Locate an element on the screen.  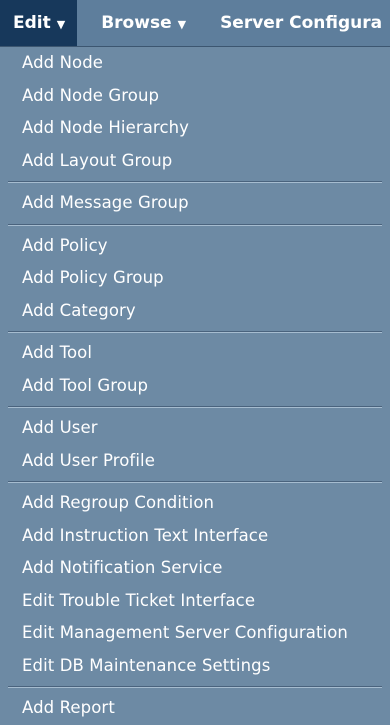
menu-item-edit-db-maintenance-settings: Edit DB Maintenance Settings is located at coordinates (195, 666).